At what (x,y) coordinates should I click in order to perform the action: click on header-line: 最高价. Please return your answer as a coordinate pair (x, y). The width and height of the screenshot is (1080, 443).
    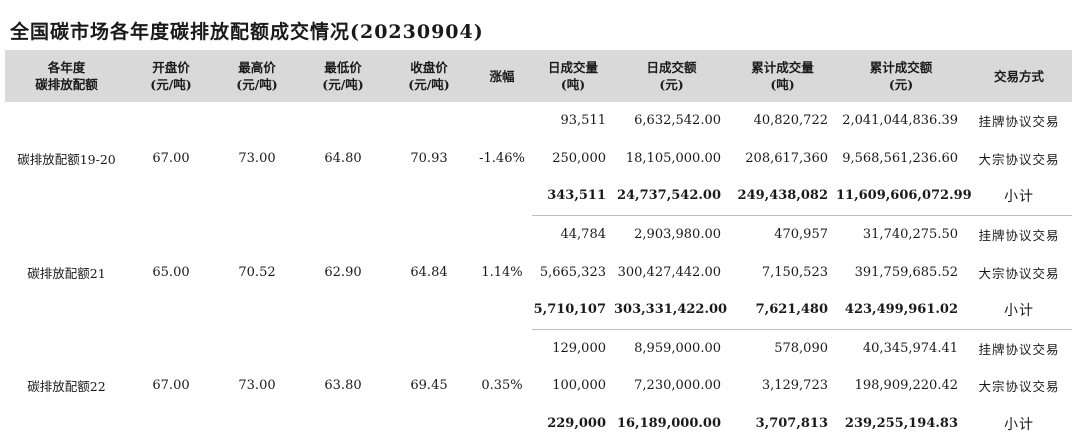
    Looking at the image, I should click on (257, 67).